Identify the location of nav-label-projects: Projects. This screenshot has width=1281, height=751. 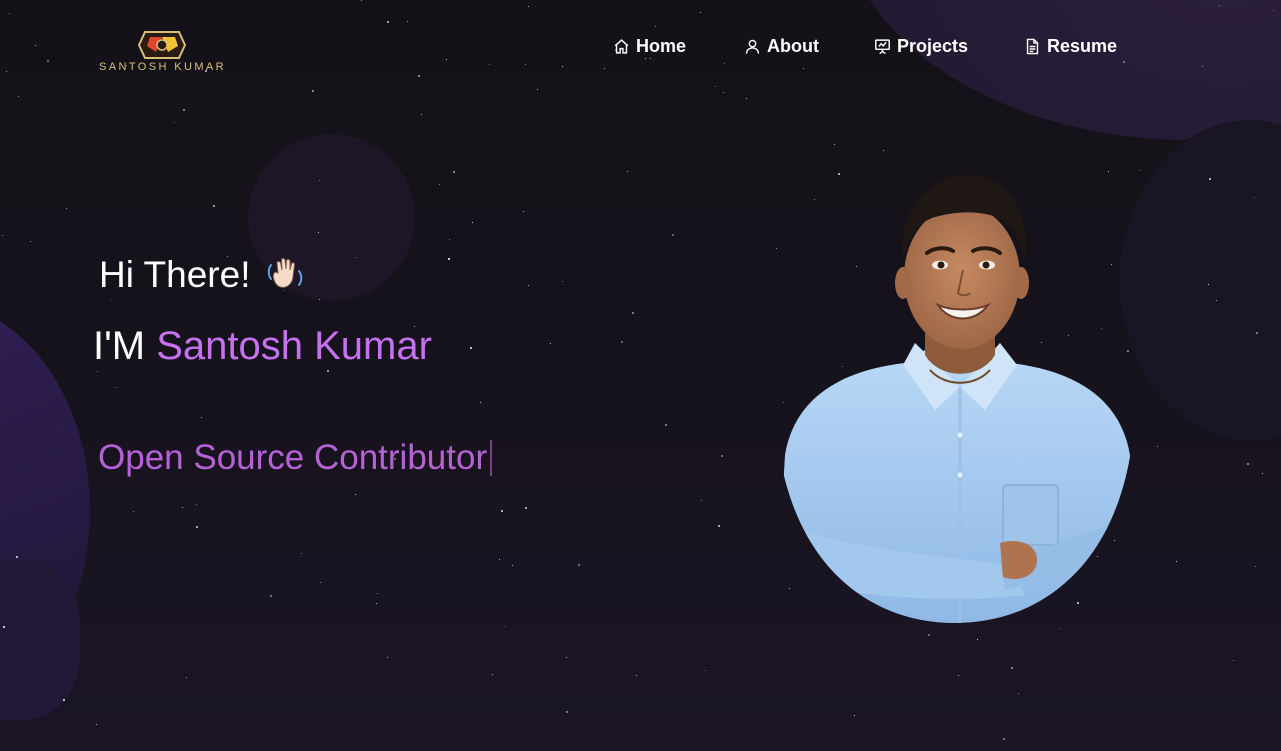
(933, 46).